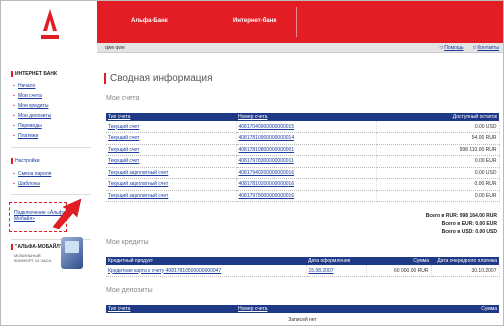 Image resolution: width=504 pixels, height=326 pixels. I want to click on sidebar-item-change-password: Смена пароля, so click(32, 174).